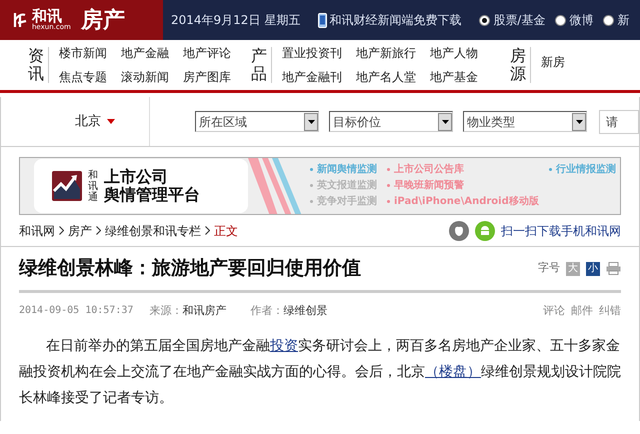  What do you see at coordinates (284, 346) in the screenshot?
I see `article-link: 投资` at bounding box center [284, 346].